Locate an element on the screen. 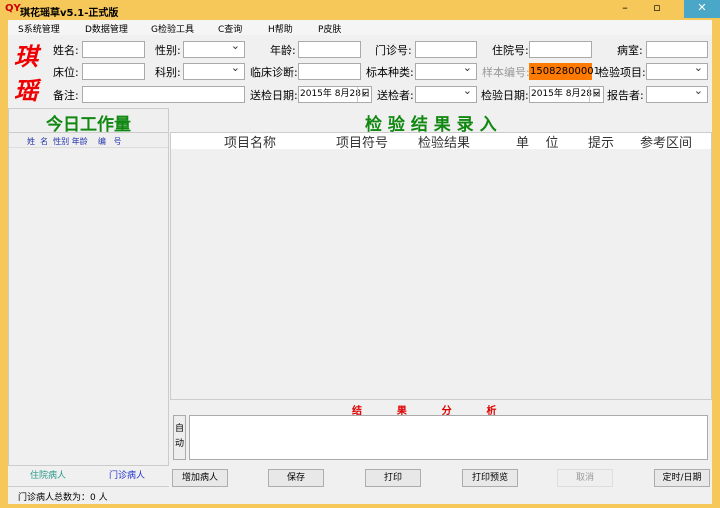 This screenshot has width=720, height=508. sender-label: 送检者: is located at coordinates (395, 95).